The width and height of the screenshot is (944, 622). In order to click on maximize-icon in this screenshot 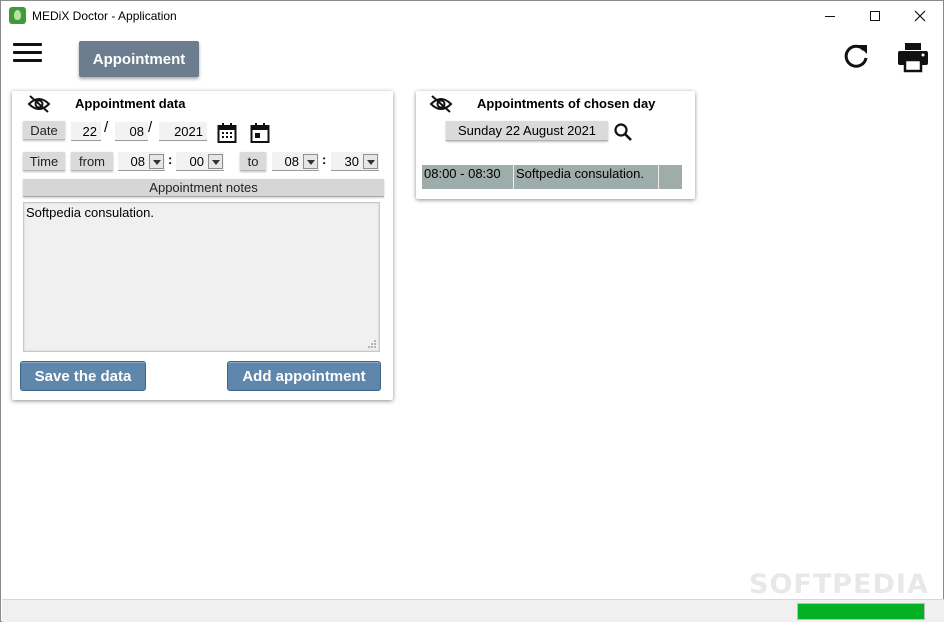, I will do `click(875, 16)`.